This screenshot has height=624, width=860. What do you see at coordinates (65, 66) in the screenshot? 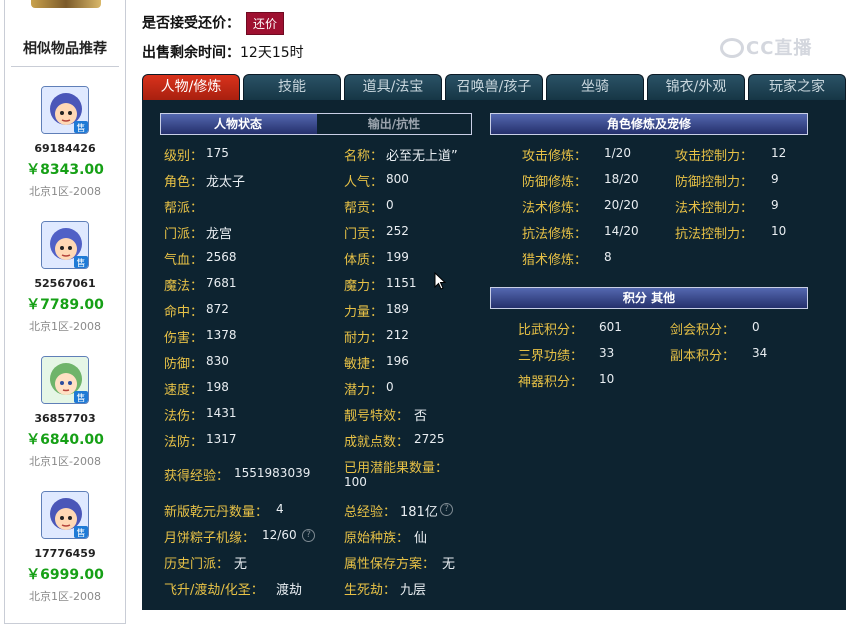
I see `divider` at bounding box center [65, 66].